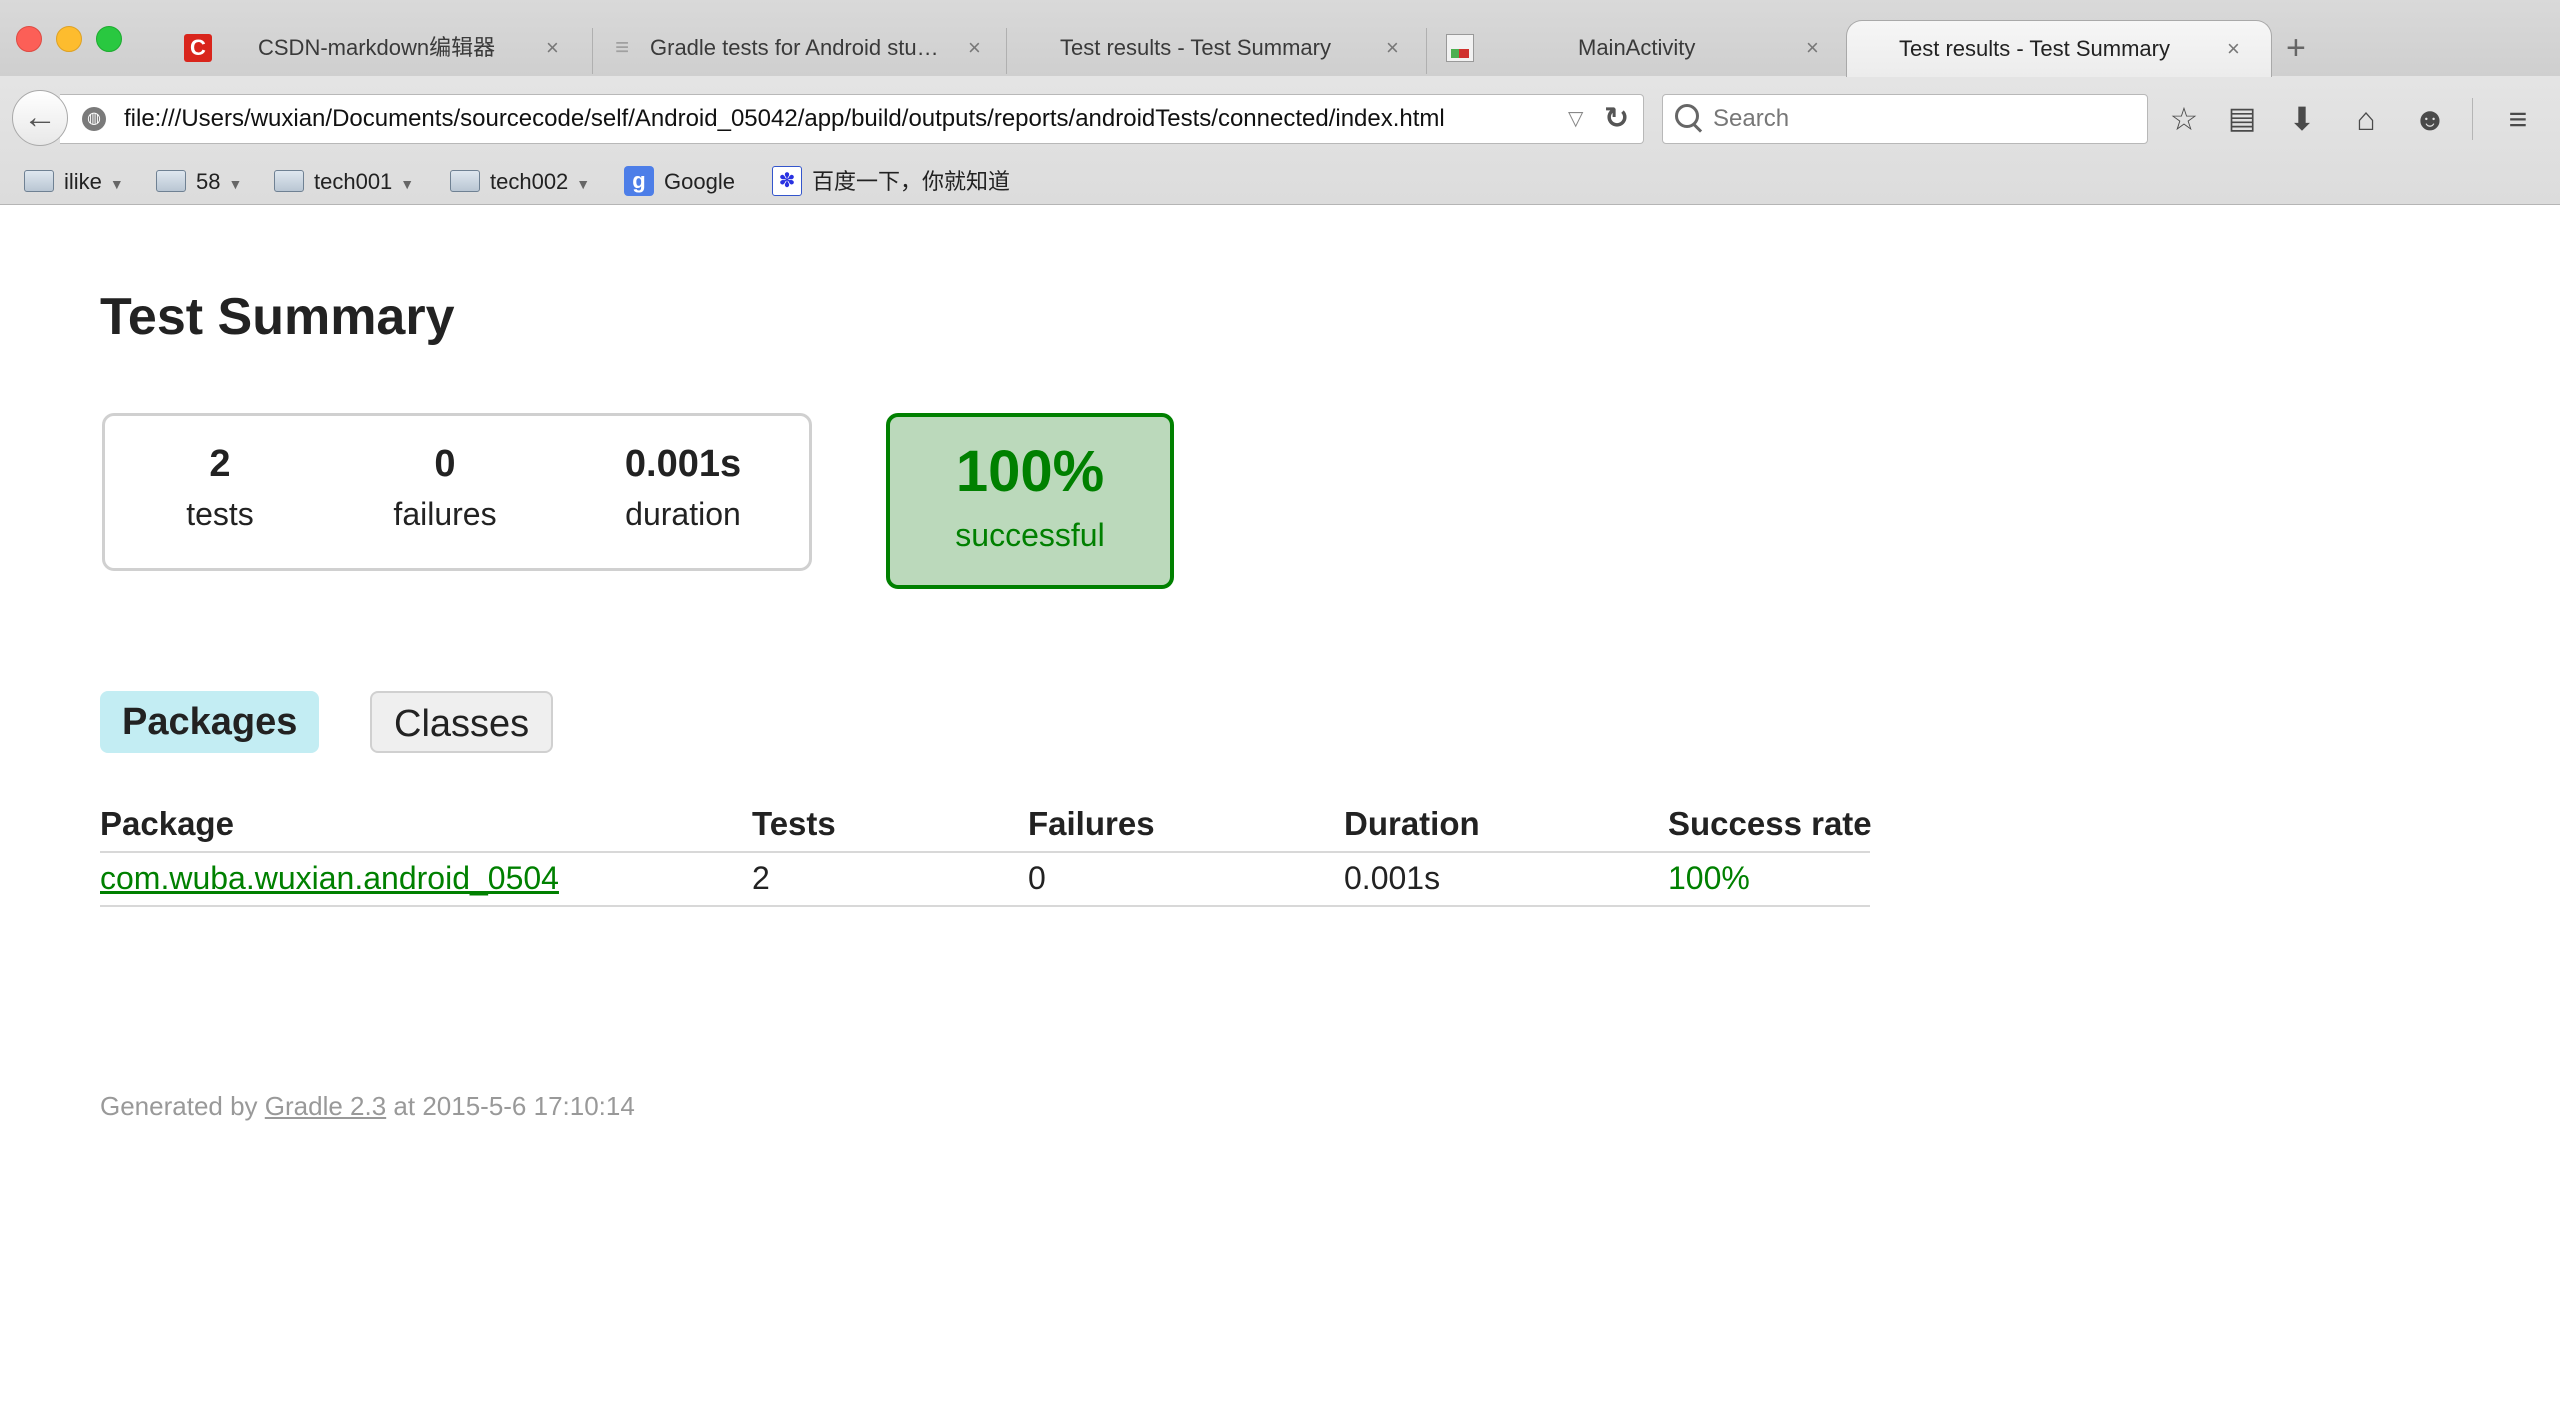  What do you see at coordinates (2296, 48) in the screenshot?
I see `new-tab-button: +` at bounding box center [2296, 48].